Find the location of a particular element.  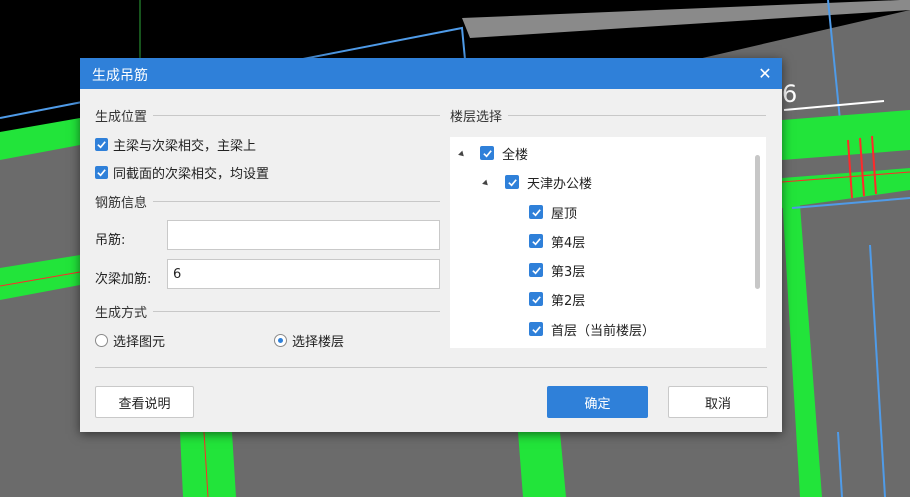

method-section-title: 生成方式 is located at coordinates (121, 313).